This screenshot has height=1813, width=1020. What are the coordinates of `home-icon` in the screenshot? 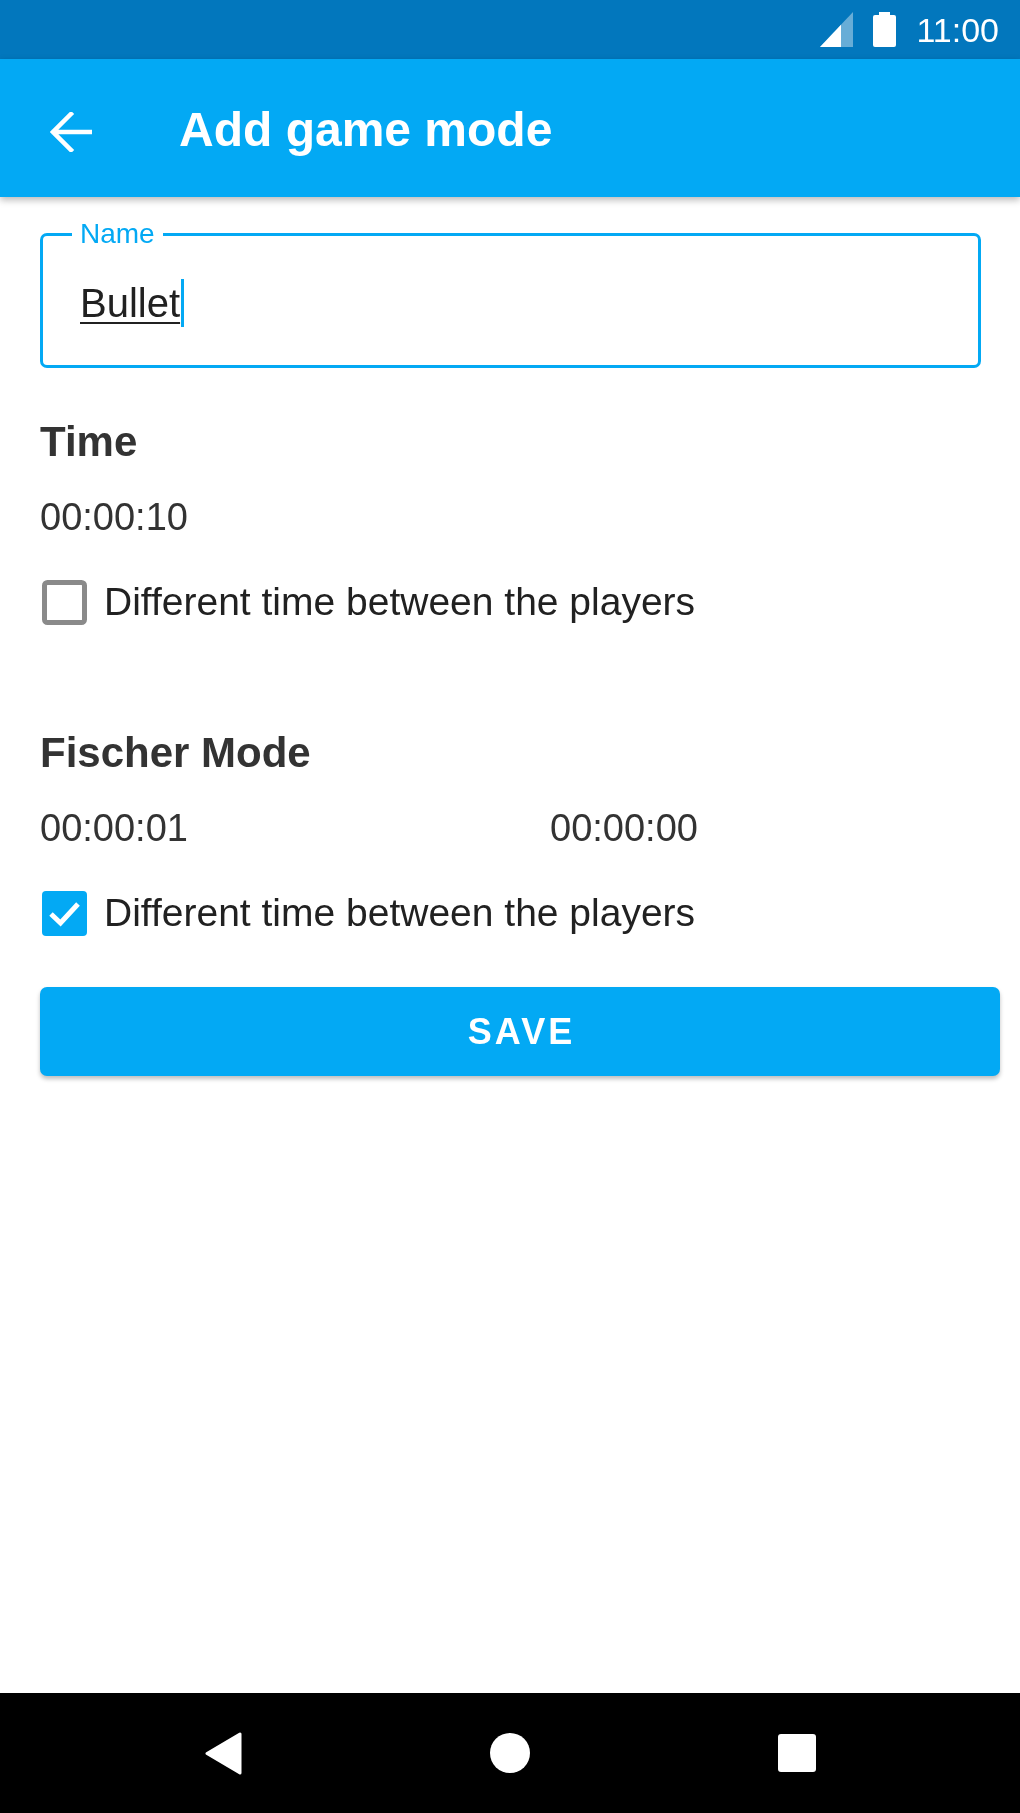 It's located at (510, 1753).